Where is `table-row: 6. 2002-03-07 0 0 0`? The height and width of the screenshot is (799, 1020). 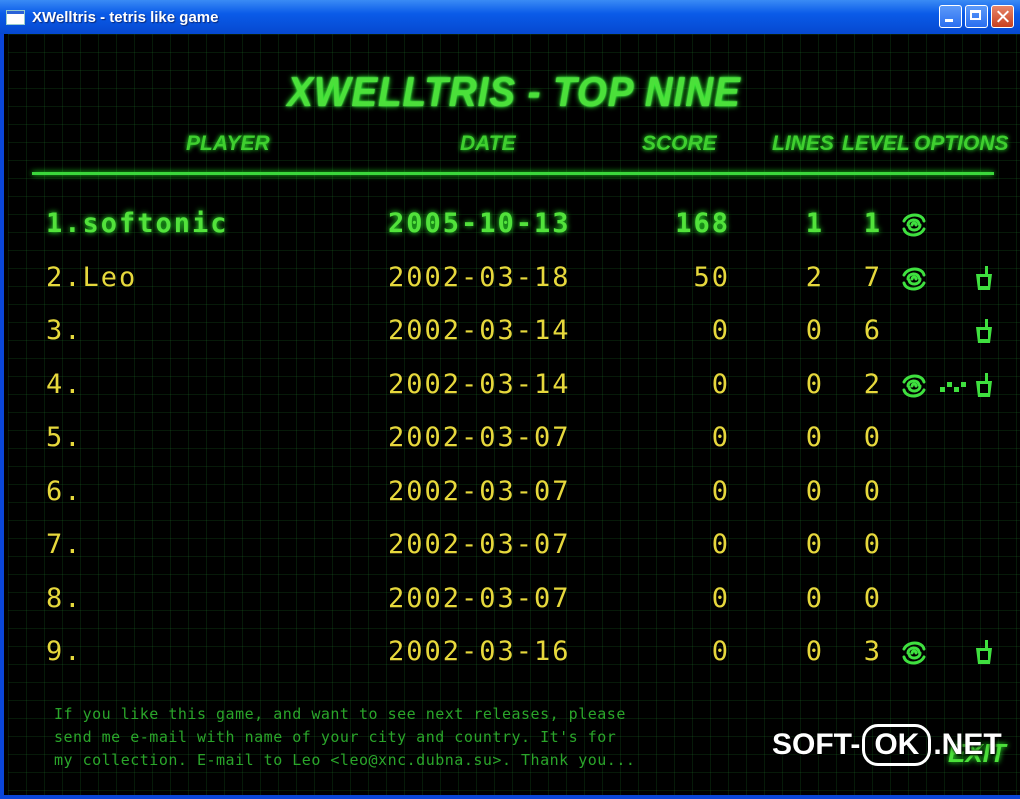 table-row: 6. 2002-03-07 0 0 0 is located at coordinates (514, 492).